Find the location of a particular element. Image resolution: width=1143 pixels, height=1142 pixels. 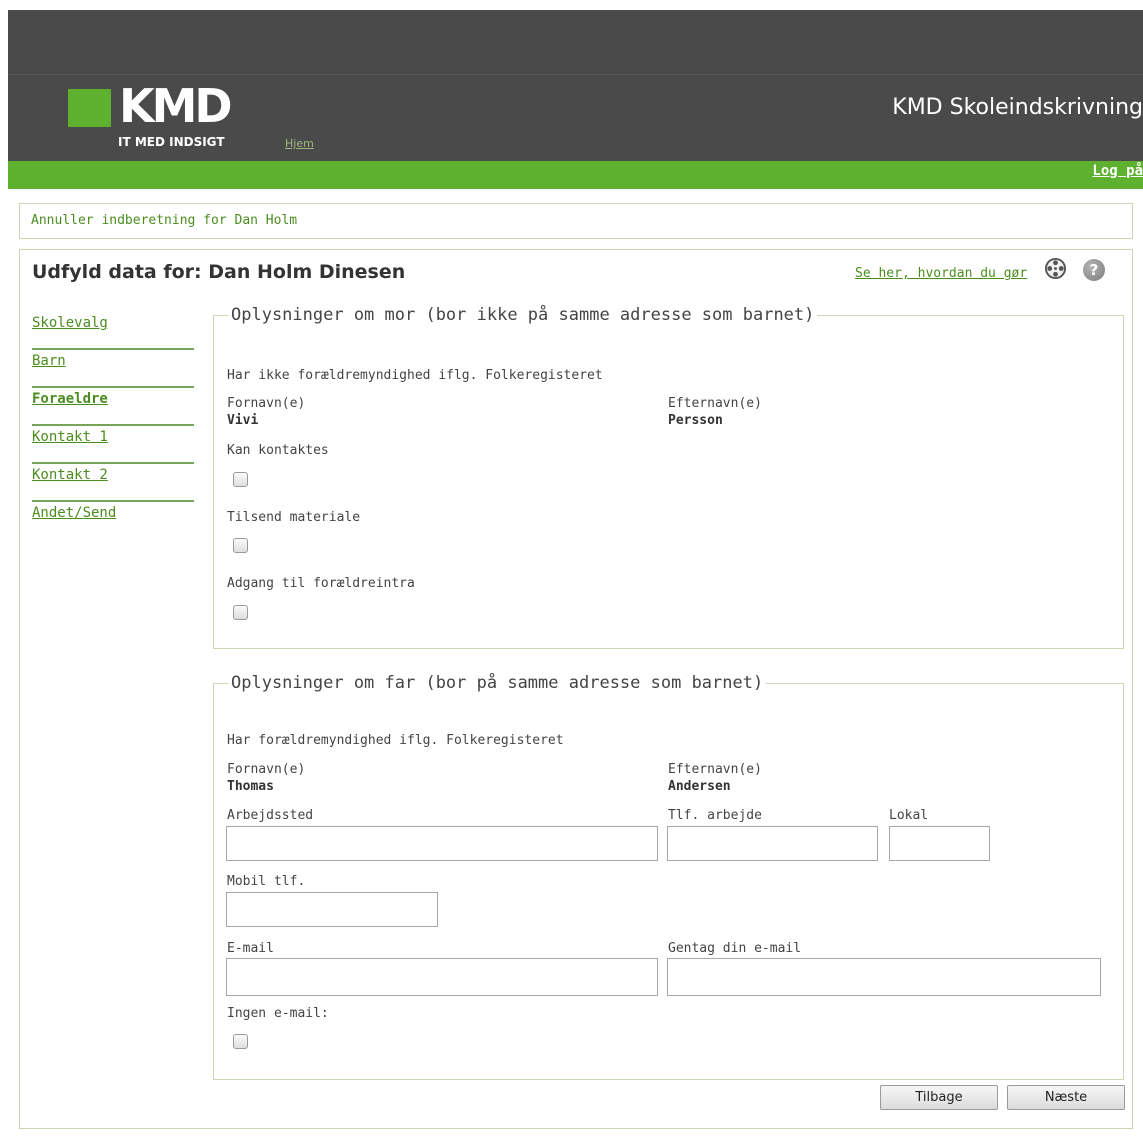

cancel-box: Annuller indberetning for Dan Holm is located at coordinates (576, 221).